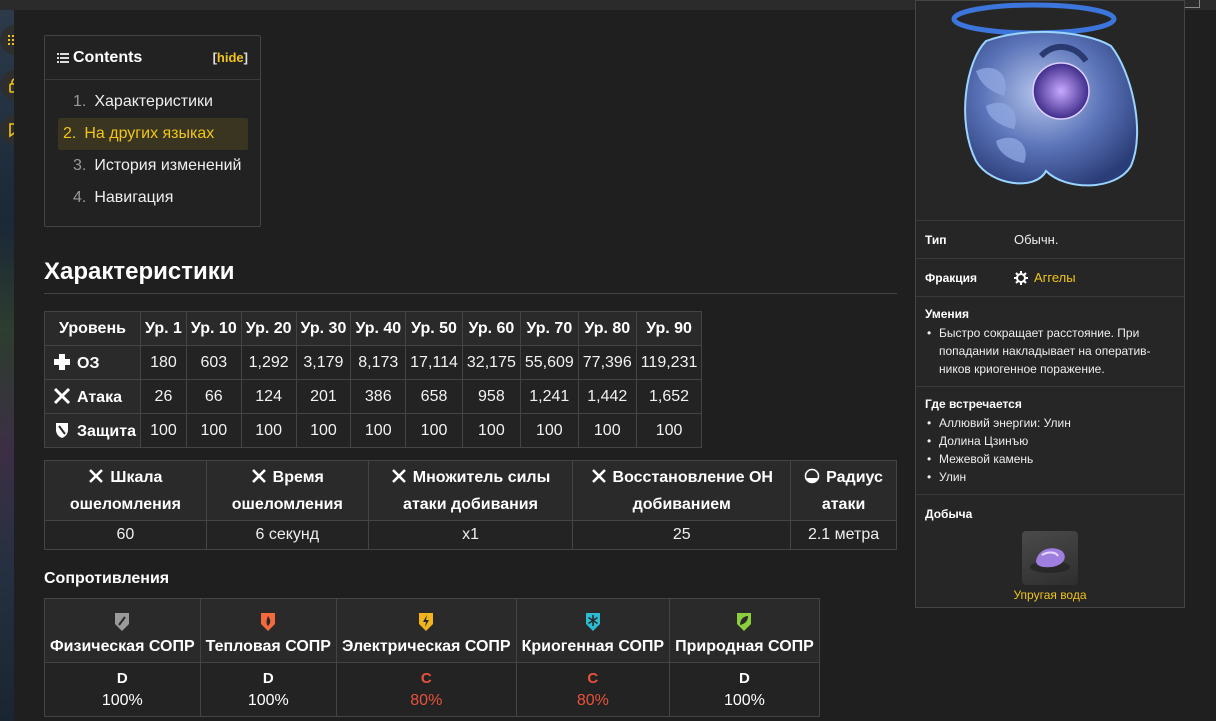  I want to click on toc-hide-toggle: [hide], so click(230, 57).